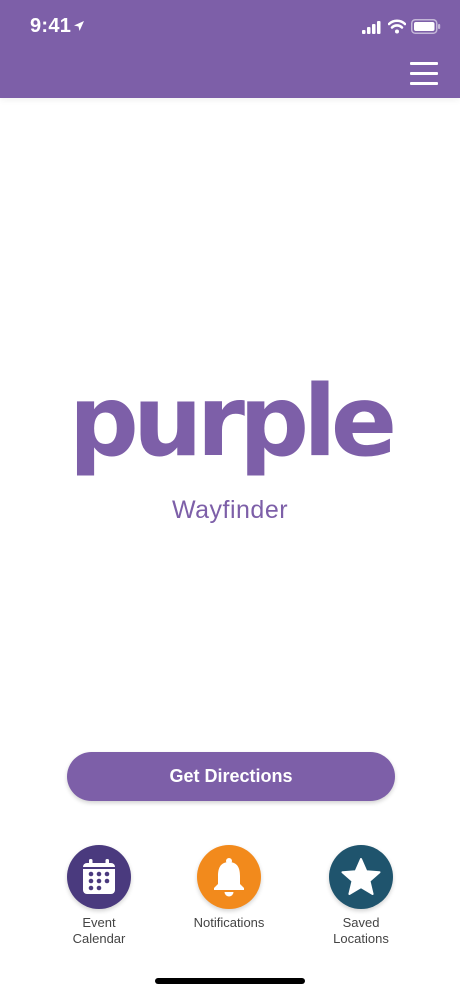 The image size is (460, 996). I want to click on calendar-icon, so click(99, 876).